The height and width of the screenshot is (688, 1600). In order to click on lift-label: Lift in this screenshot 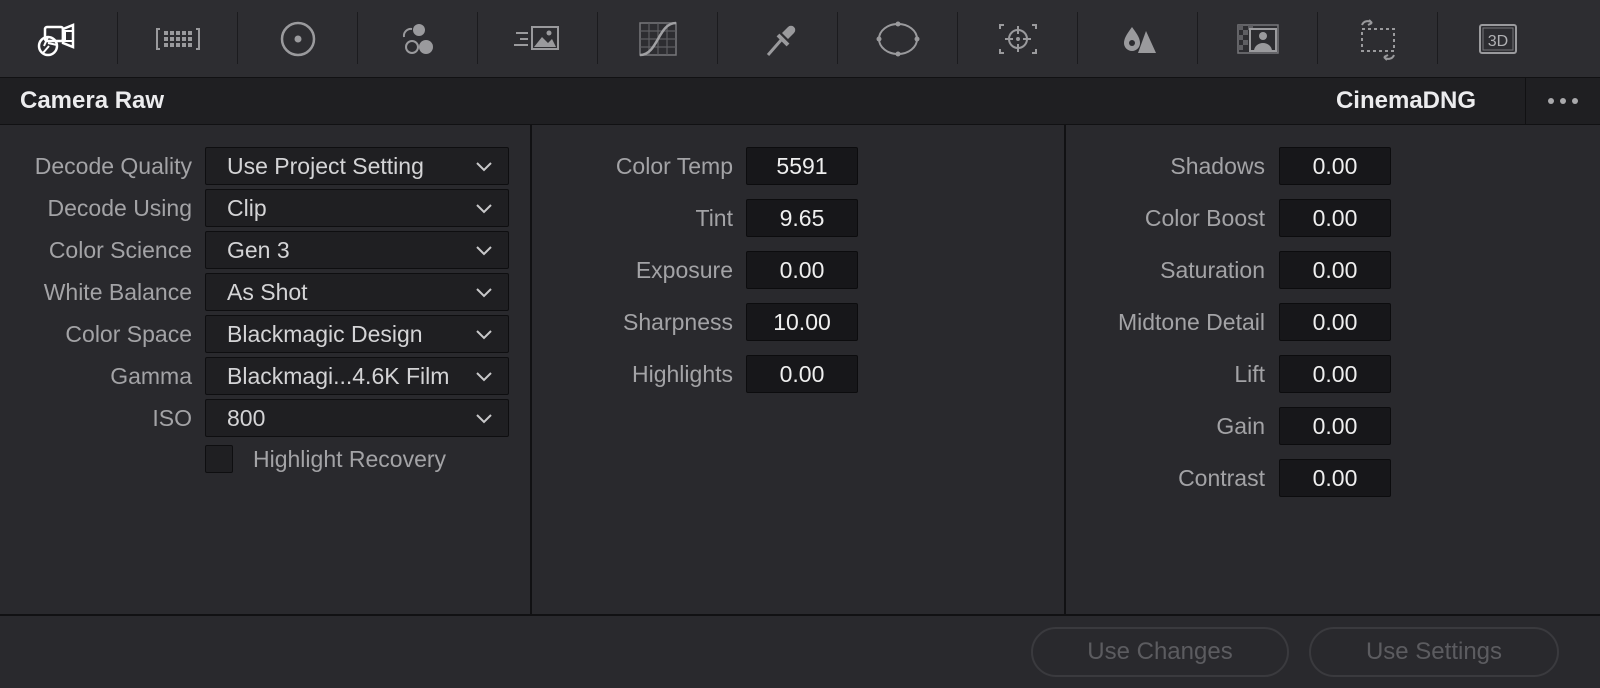, I will do `click(1249, 374)`.